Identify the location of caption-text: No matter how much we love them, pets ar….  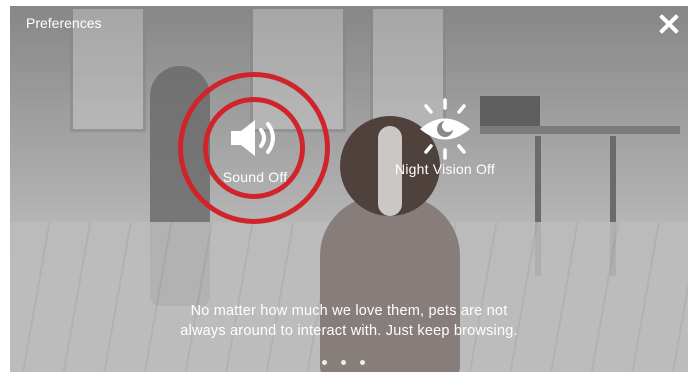
(349, 321).